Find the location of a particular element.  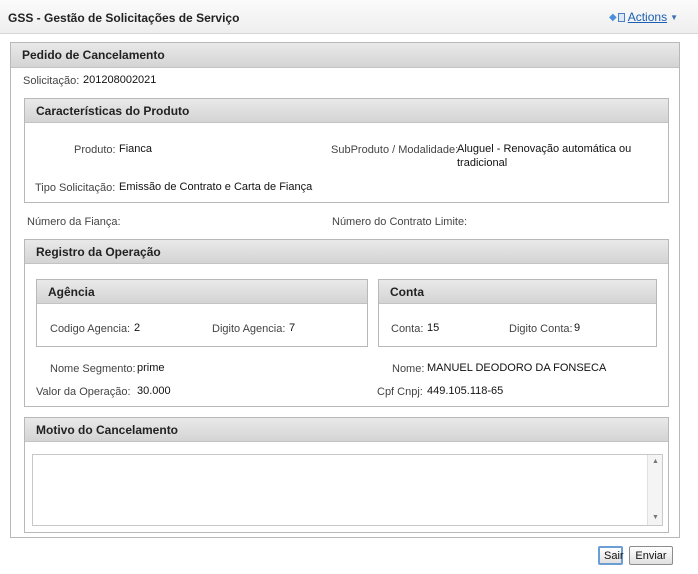

conta-title: Conta is located at coordinates (517, 292).